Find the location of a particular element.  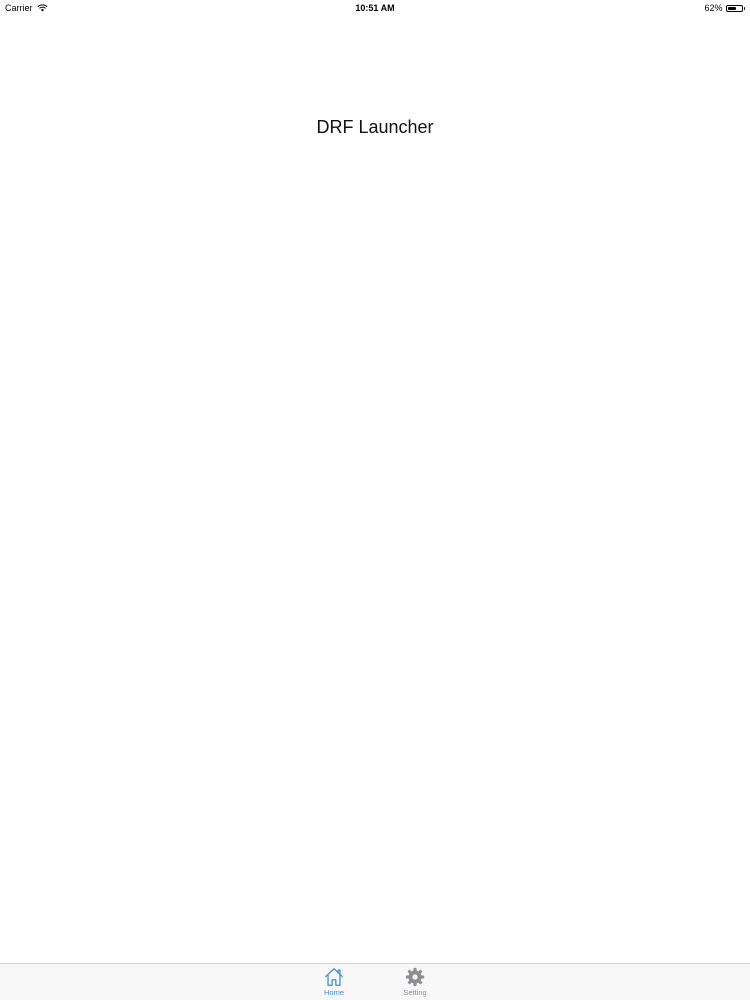

battery-body is located at coordinates (734, 8).